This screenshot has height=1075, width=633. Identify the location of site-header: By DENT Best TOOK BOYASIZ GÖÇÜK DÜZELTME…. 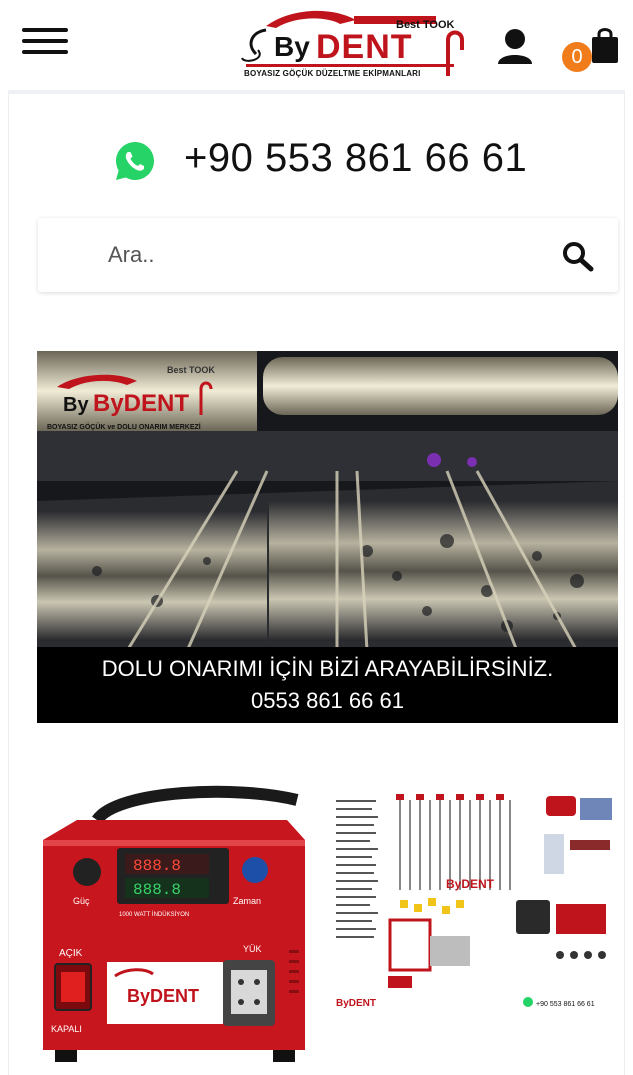
(316, 45).